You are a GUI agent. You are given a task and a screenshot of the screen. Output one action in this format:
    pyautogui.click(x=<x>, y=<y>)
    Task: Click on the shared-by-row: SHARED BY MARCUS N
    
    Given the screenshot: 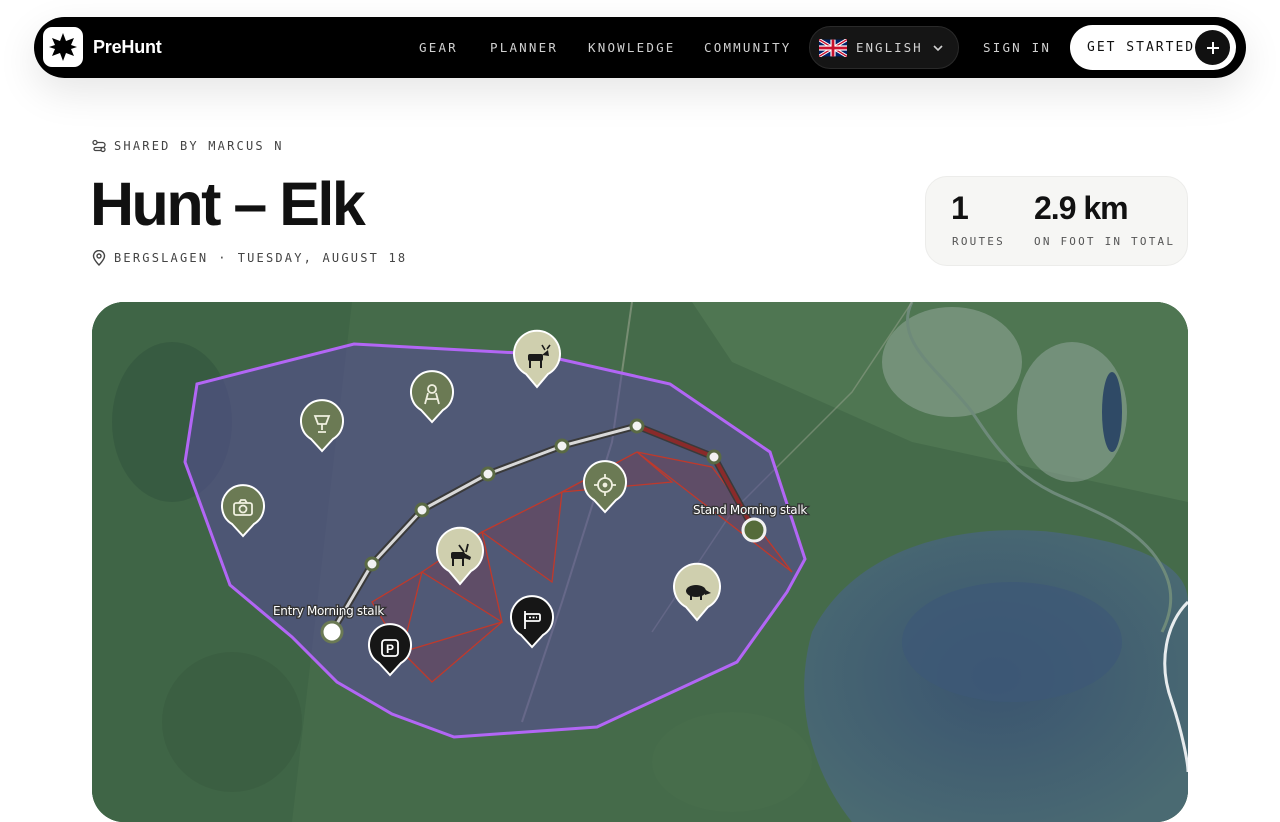 What is the action you would take?
    pyautogui.click(x=188, y=146)
    